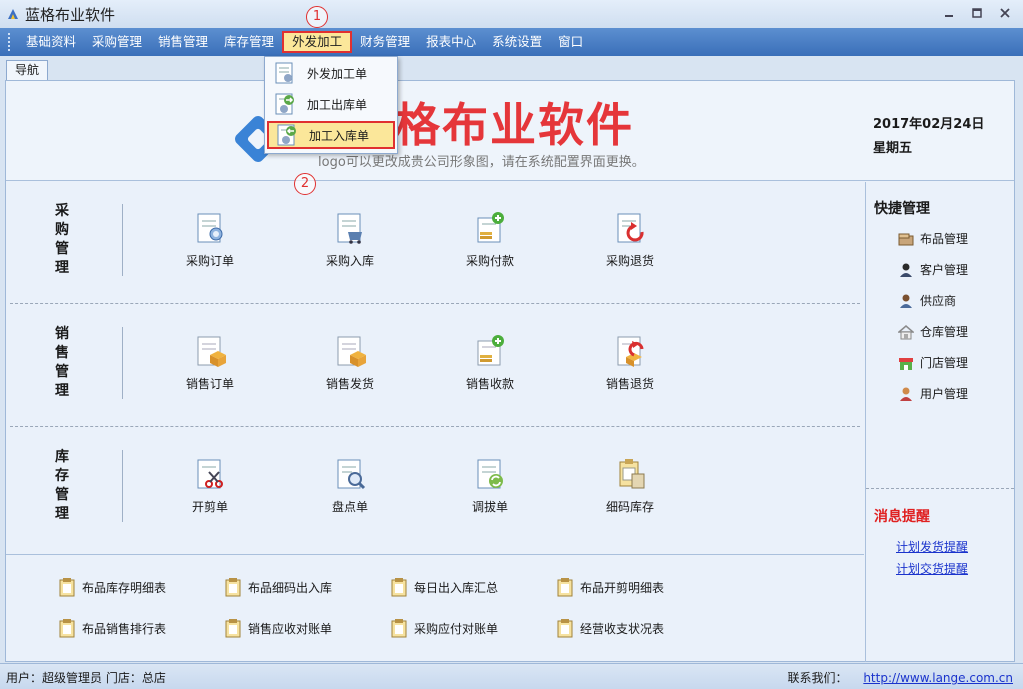 The image size is (1023, 689). I want to click on quick-store: 门店管理, so click(933, 362).